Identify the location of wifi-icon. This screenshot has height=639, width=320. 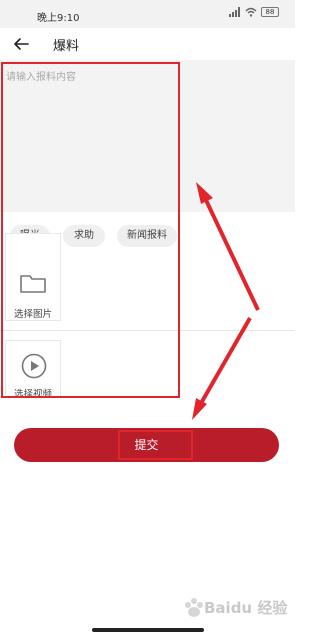
(251, 12).